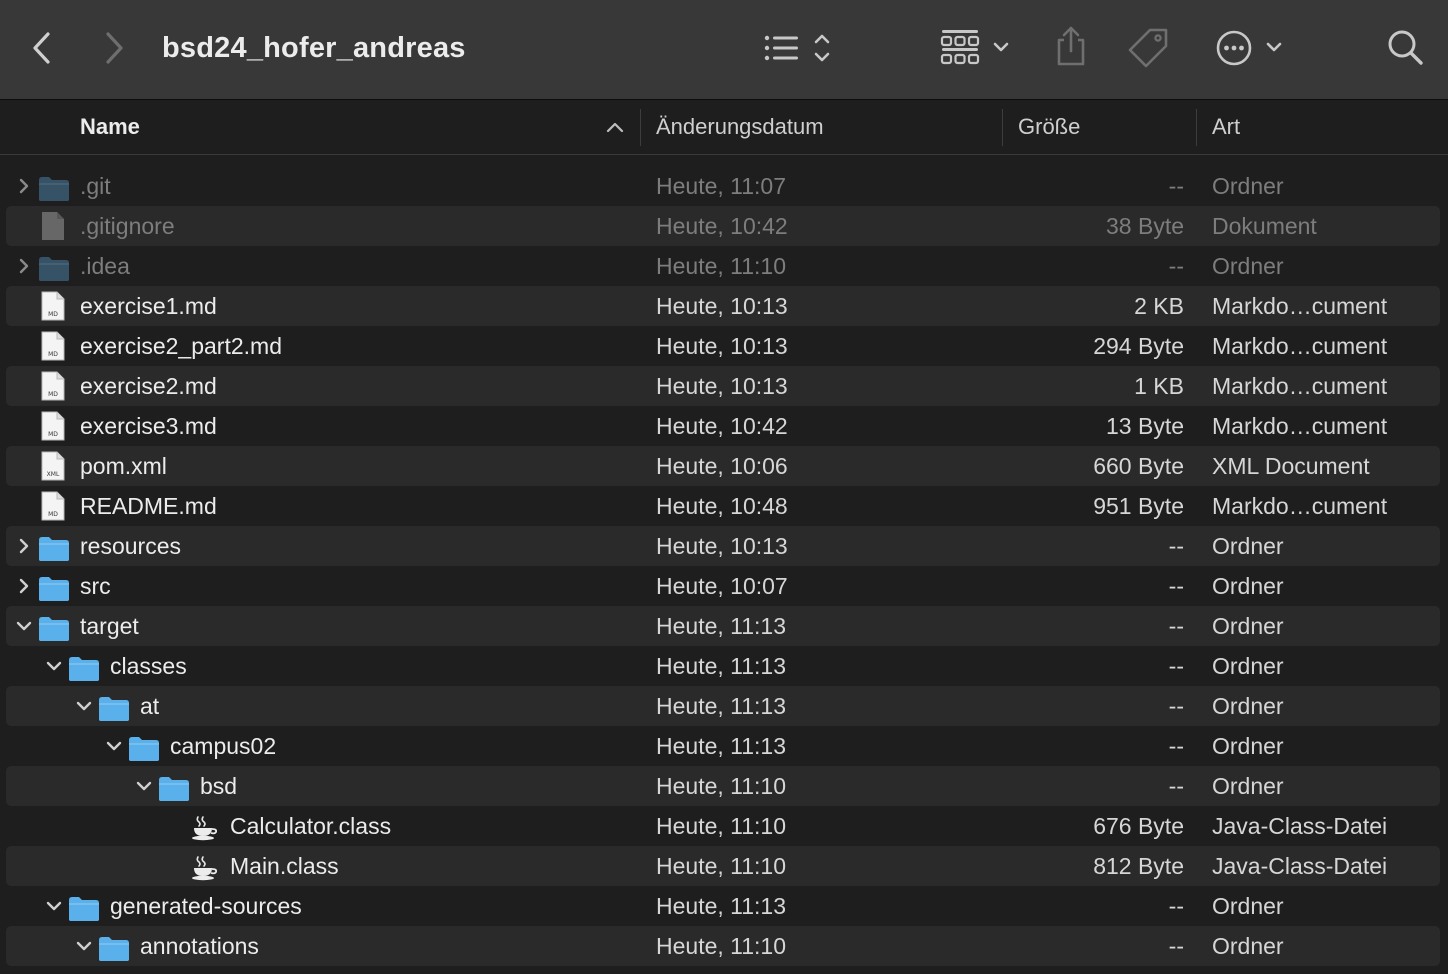 The width and height of the screenshot is (1448, 974). I want to click on file-name: README.md, so click(148, 506).